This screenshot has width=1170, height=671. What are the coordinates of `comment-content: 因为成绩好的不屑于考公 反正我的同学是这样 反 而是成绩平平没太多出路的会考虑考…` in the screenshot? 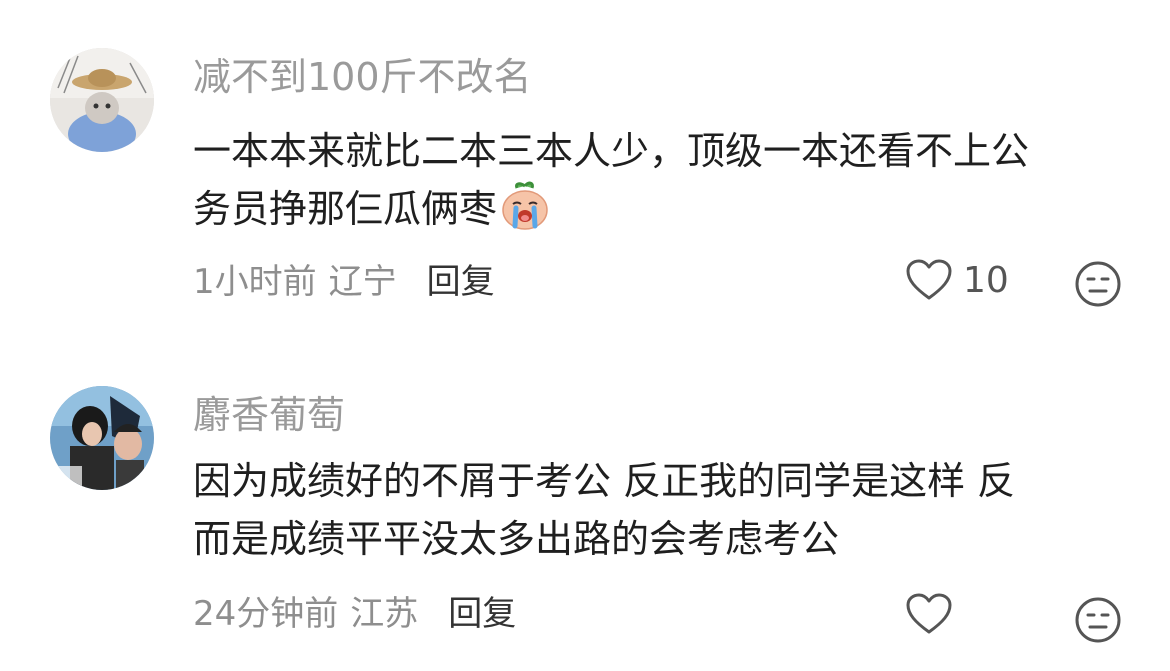 It's located at (658, 510).